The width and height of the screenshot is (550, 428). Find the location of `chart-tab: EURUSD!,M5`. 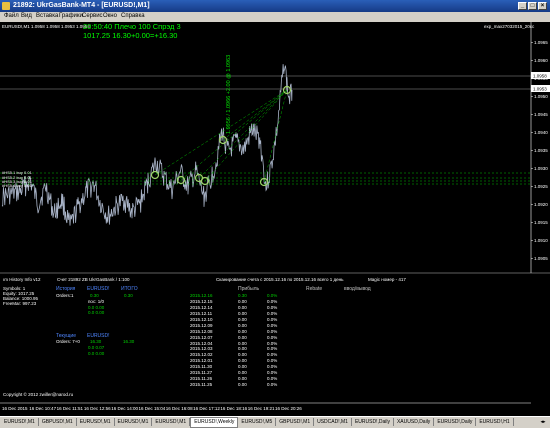

chart-tab: EURUSD!,M5 is located at coordinates (257, 422).